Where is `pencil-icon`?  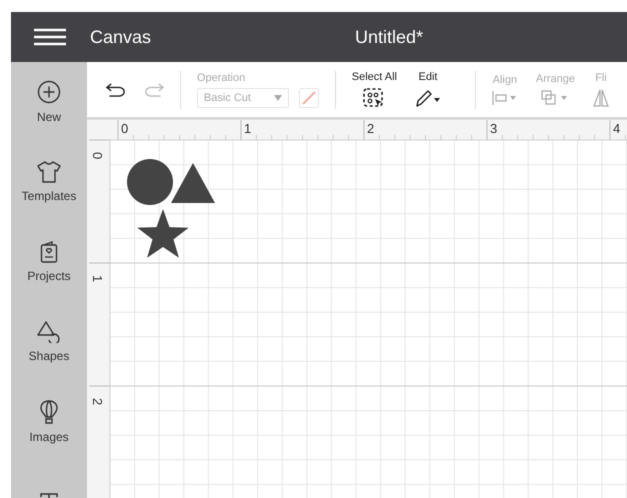
pencil-icon is located at coordinates (428, 98).